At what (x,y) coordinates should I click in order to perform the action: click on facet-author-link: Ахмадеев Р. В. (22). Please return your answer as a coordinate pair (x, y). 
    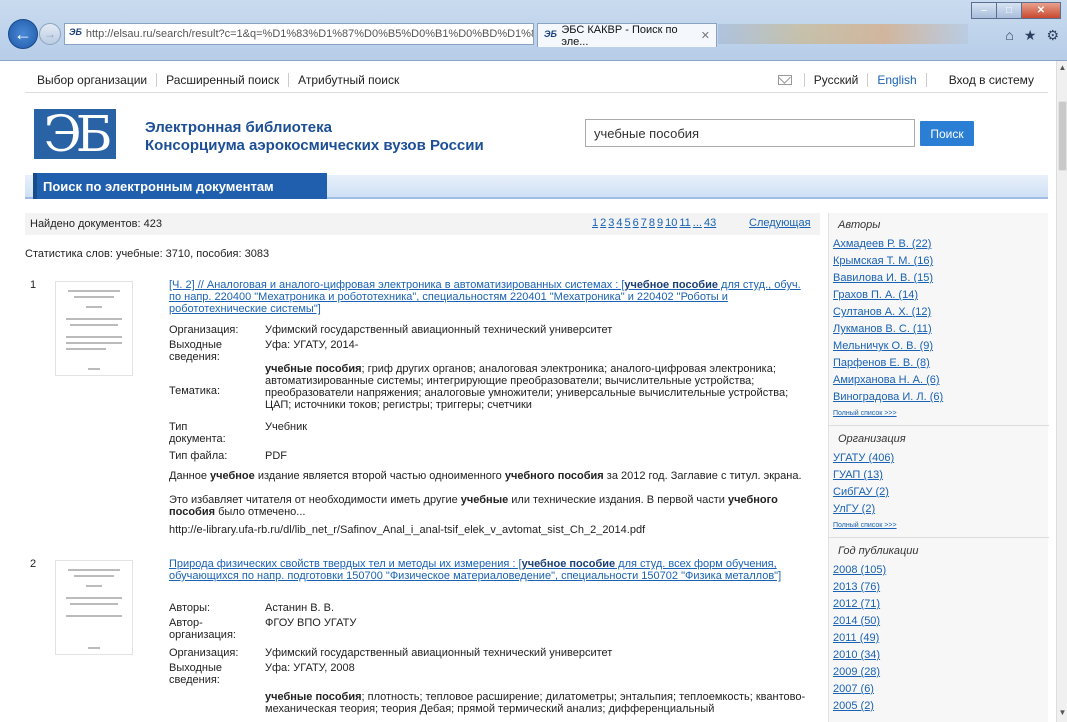
    Looking at the image, I should click on (882, 244).